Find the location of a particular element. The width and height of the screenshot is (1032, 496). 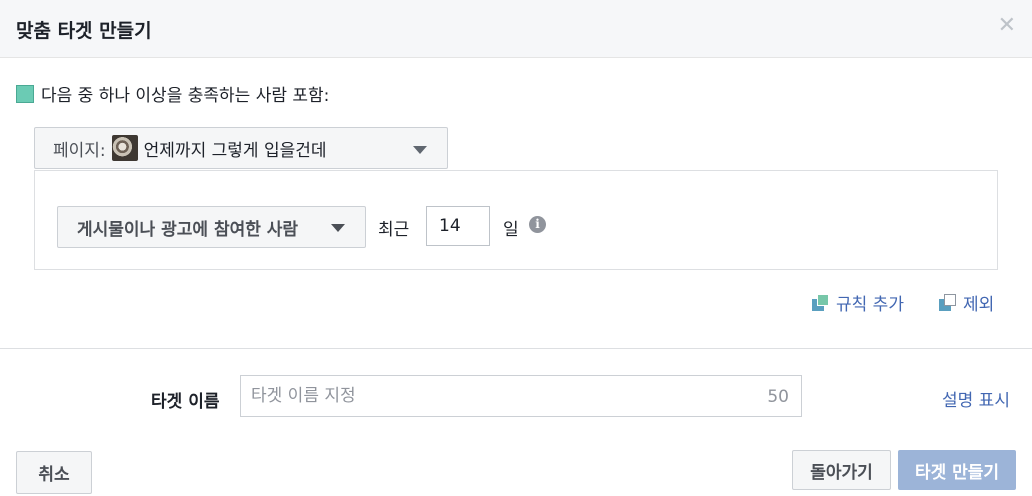

engagement-type-dropdown: 게시물이나 광고에 참여한 사람 is located at coordinates (211, 227).